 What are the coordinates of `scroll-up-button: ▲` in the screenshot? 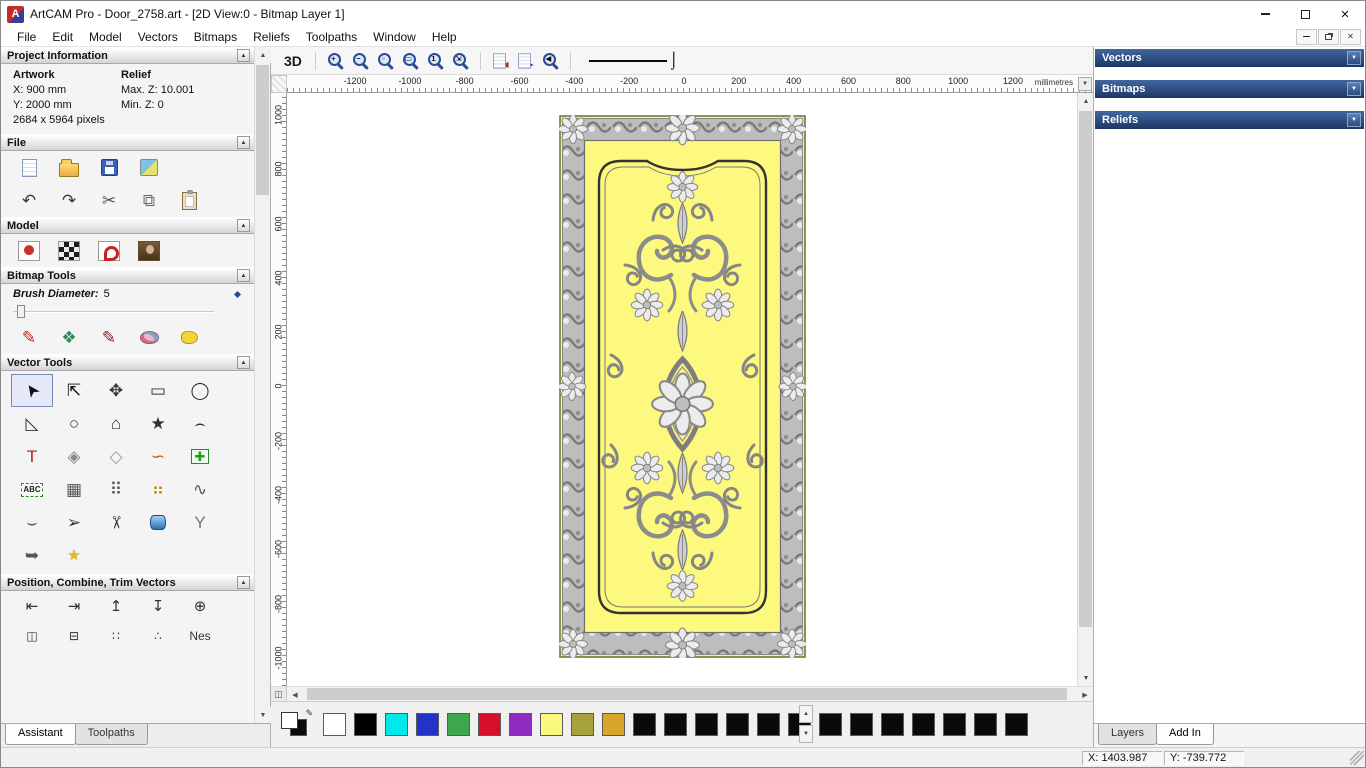 It's located at (263, 55).